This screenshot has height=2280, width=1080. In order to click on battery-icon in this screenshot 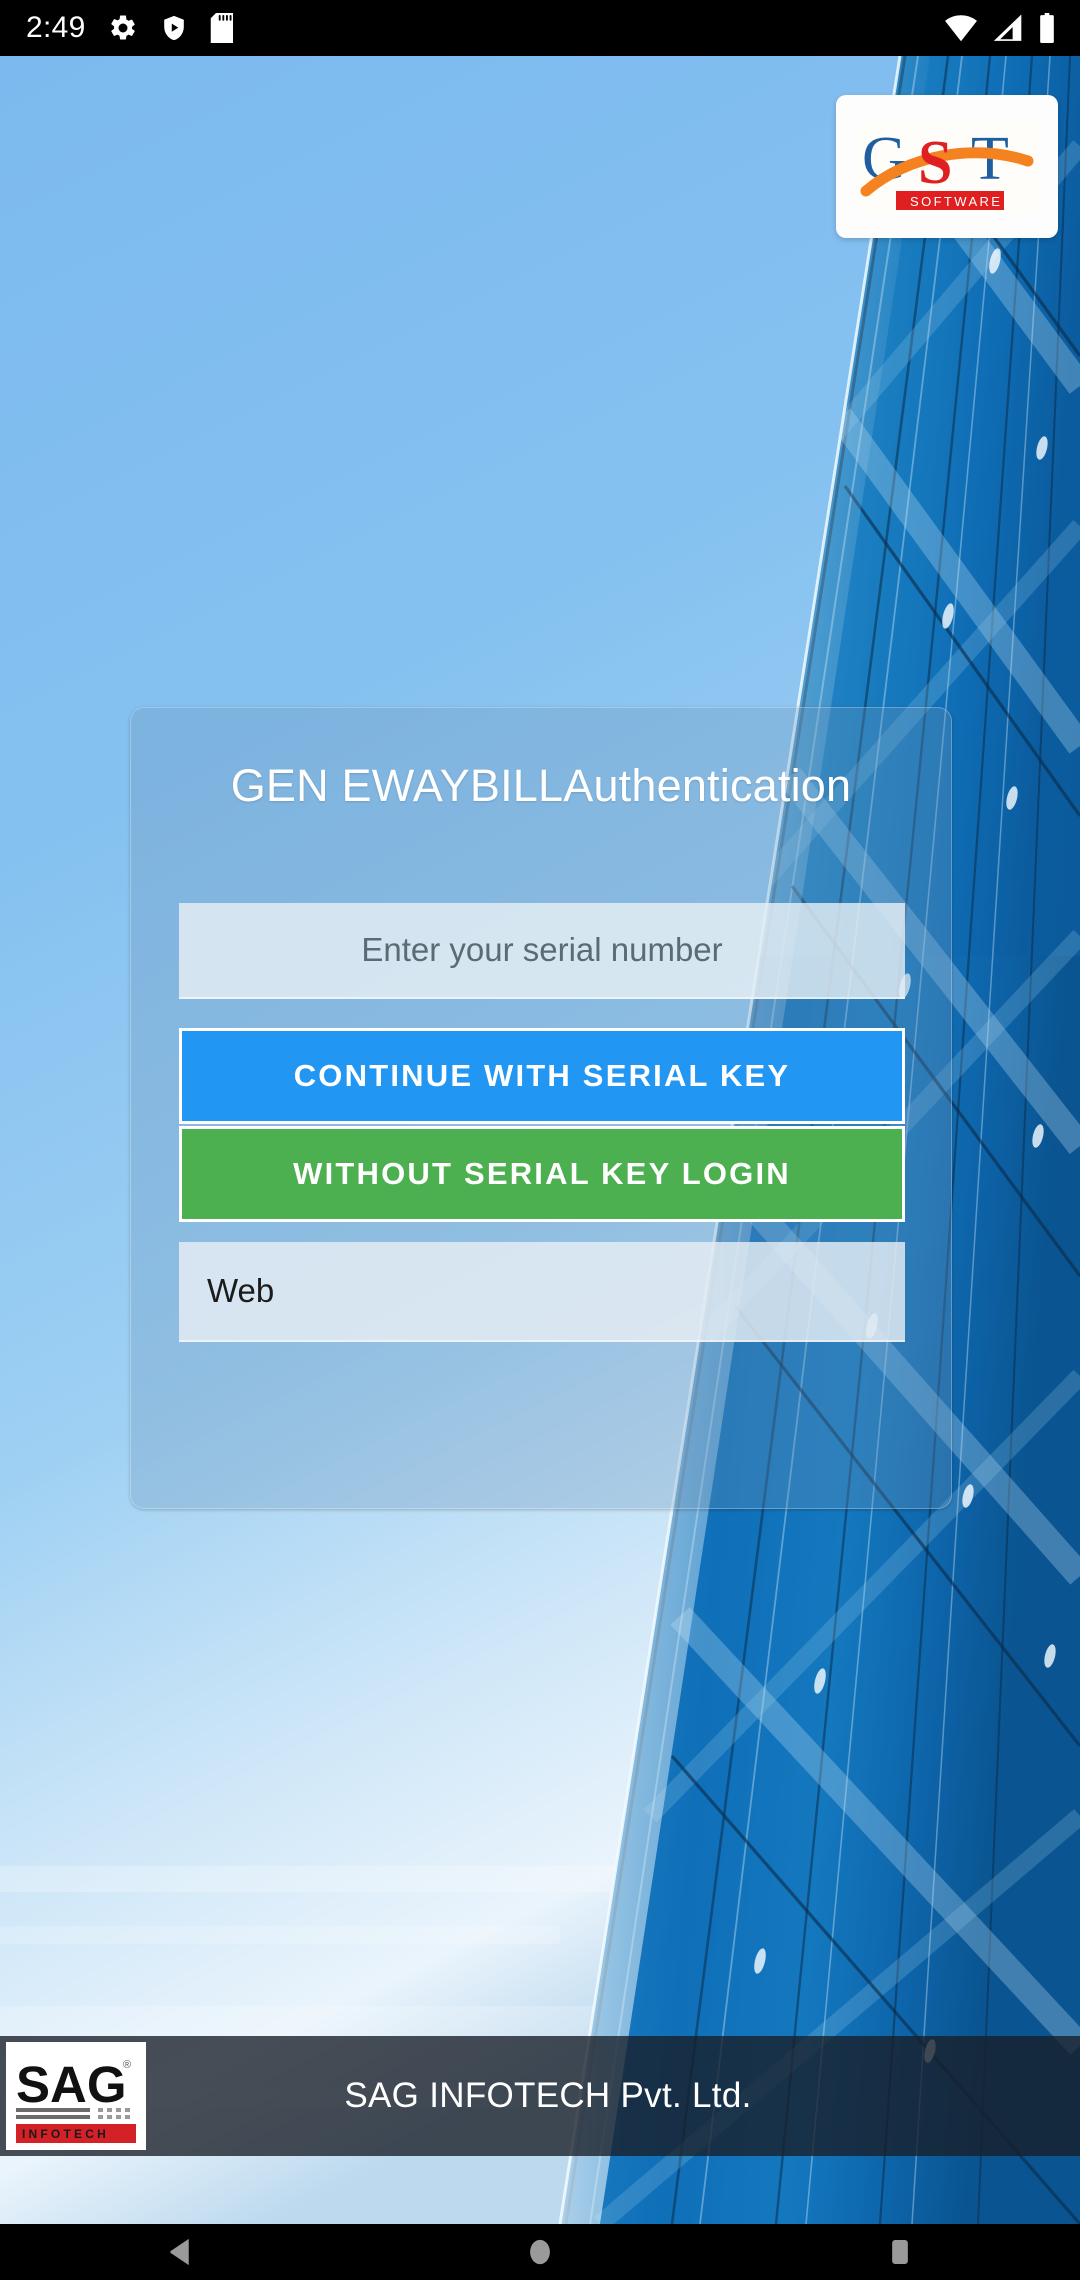, I will do `click(1047, 28)`.